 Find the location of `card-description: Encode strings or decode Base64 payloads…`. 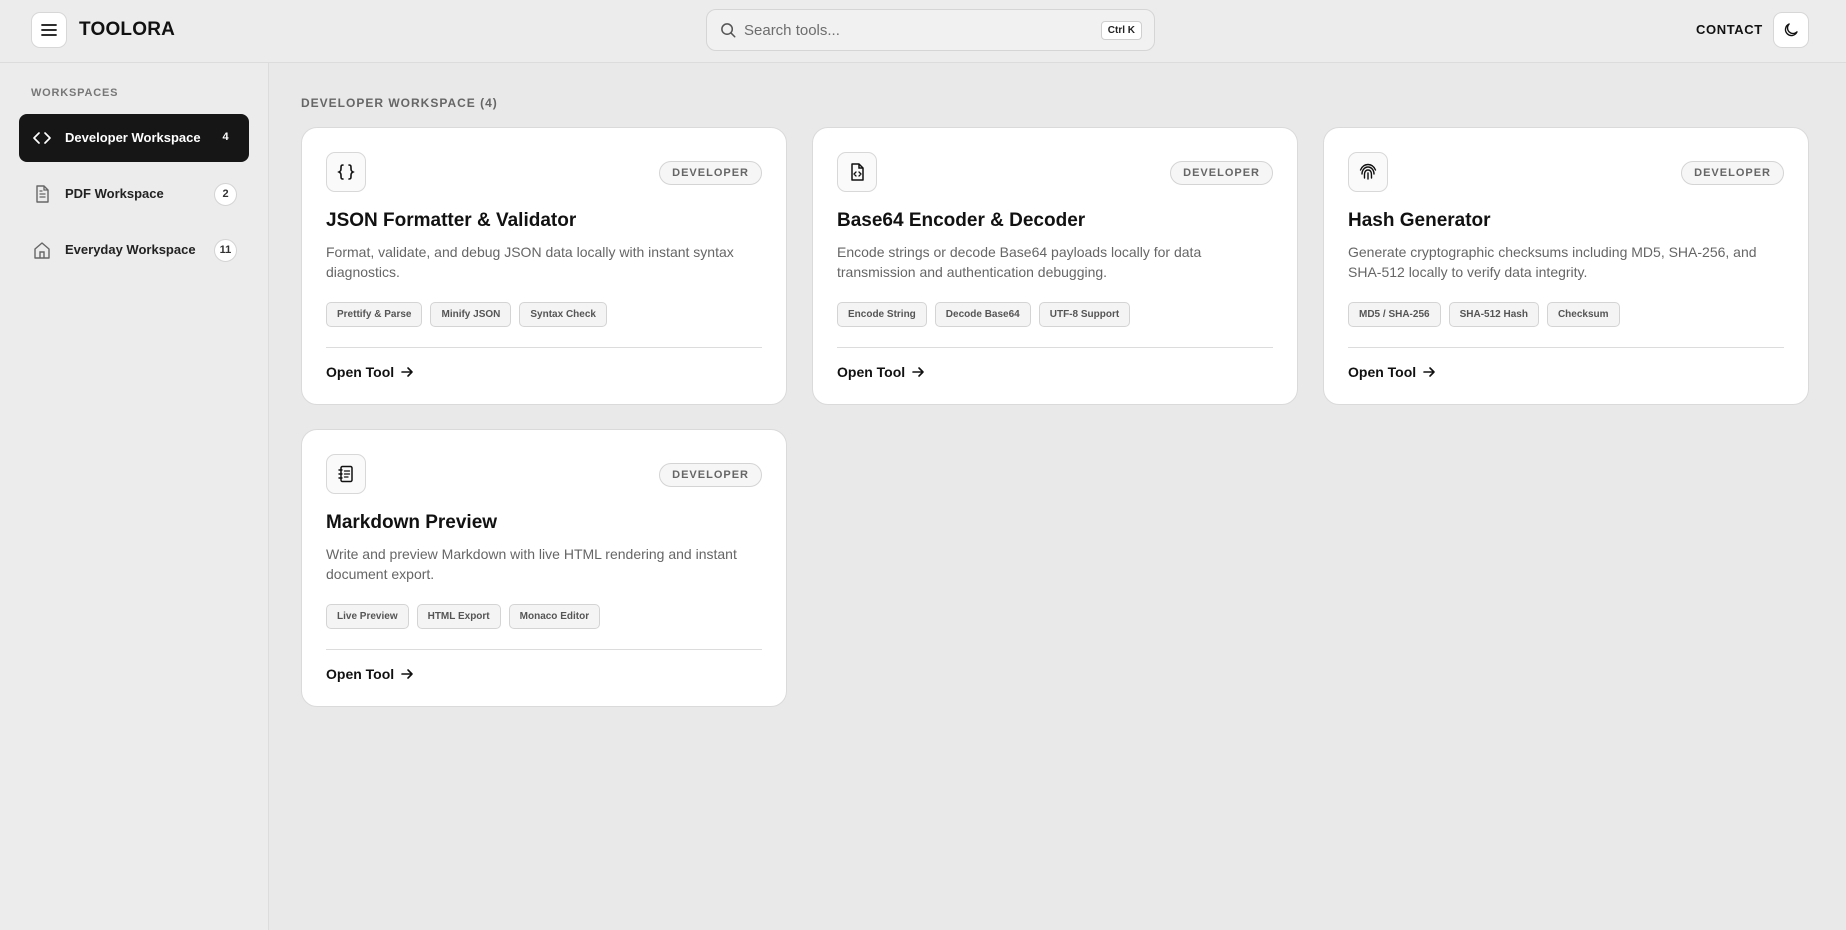

card-description: Encode strings or decode Base64 payloads… is located at coordinates (1019, 262).